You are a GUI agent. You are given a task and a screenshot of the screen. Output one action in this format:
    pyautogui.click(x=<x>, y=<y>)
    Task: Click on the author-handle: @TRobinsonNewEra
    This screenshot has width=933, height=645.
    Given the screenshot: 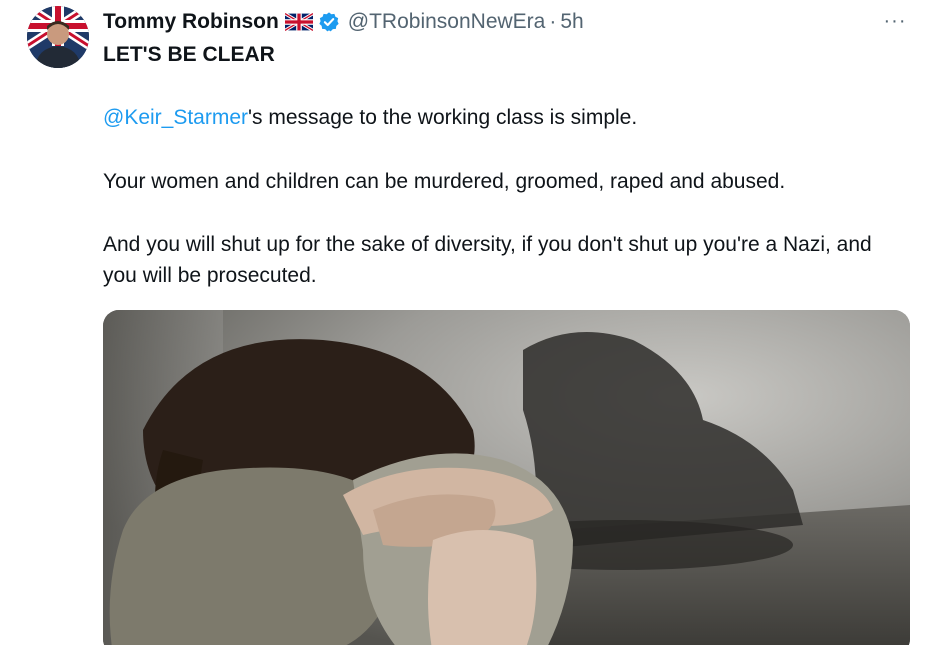 What is the action you would take?
    pyautogui.click(x=447, y=22)
    